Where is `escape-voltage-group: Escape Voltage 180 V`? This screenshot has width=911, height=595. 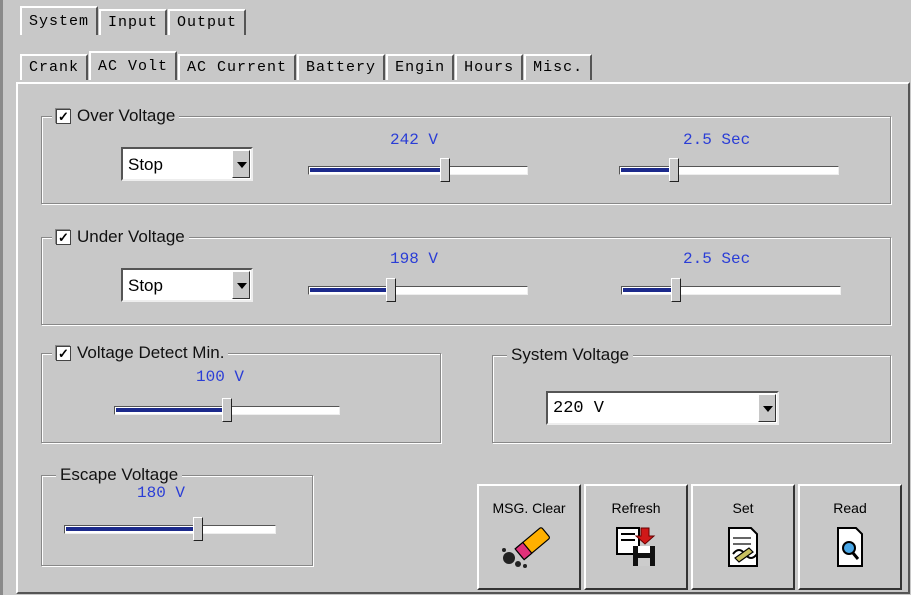 escape-voltage-group: Escape Voltage 180 V is located at coordinates (177, 515).